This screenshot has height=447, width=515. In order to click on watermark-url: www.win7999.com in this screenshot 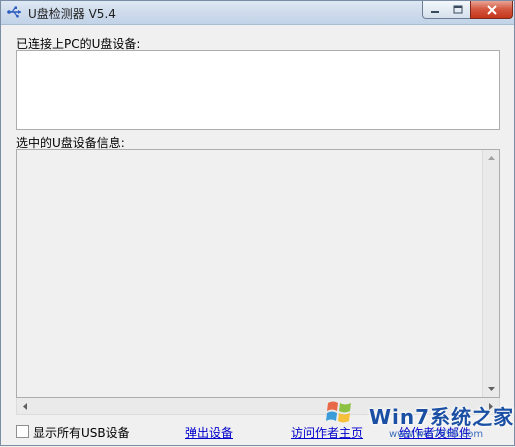, I will do `click(436, 434)`.